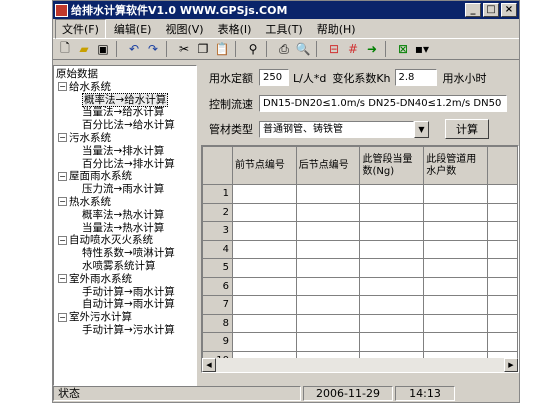  I want to click on tree-group: − 污水系统, so click(126, 138).